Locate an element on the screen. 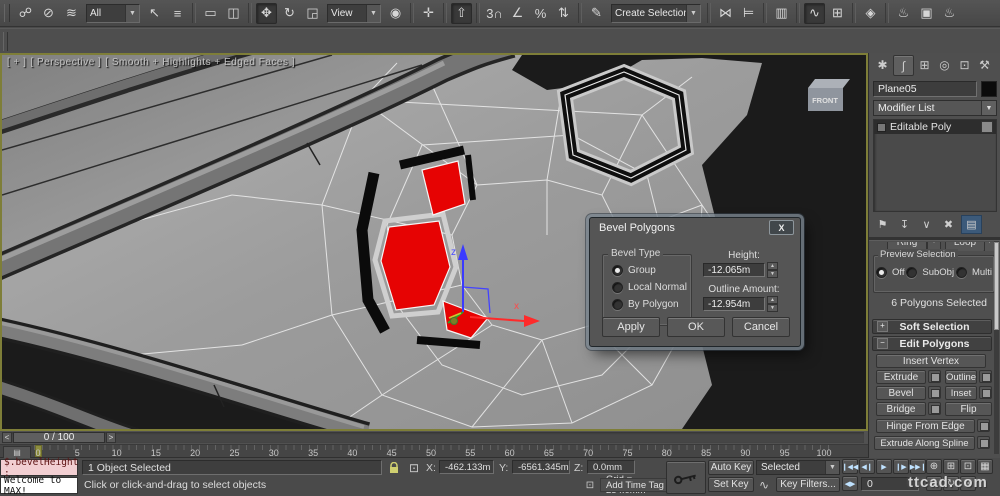 The image size is (1000, 496). show-end-result-icon: ↧ is located at coordinates (904, 224).